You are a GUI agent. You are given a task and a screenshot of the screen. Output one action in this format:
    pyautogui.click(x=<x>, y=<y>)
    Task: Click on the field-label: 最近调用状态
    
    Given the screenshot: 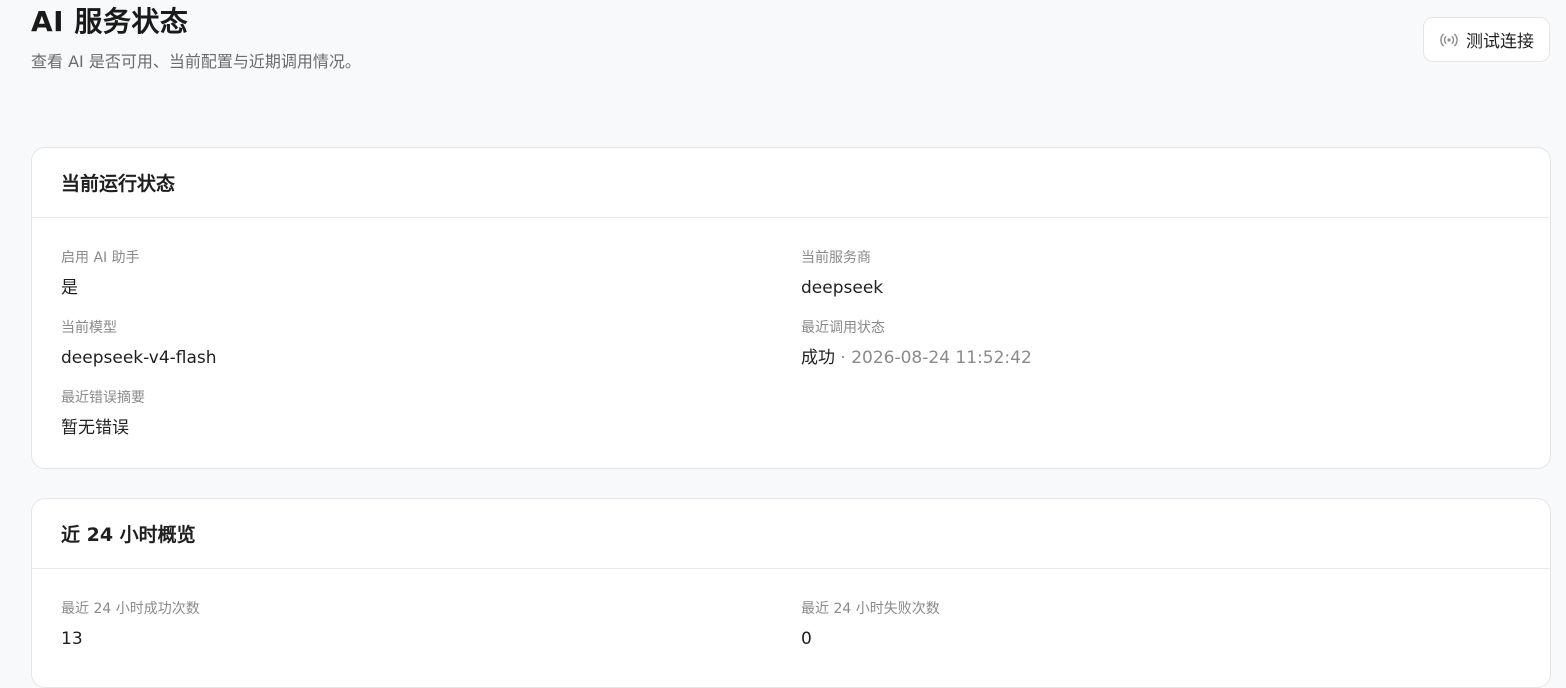 What is the action you would take?
    pyautogui.click(x=843, y=328)
    